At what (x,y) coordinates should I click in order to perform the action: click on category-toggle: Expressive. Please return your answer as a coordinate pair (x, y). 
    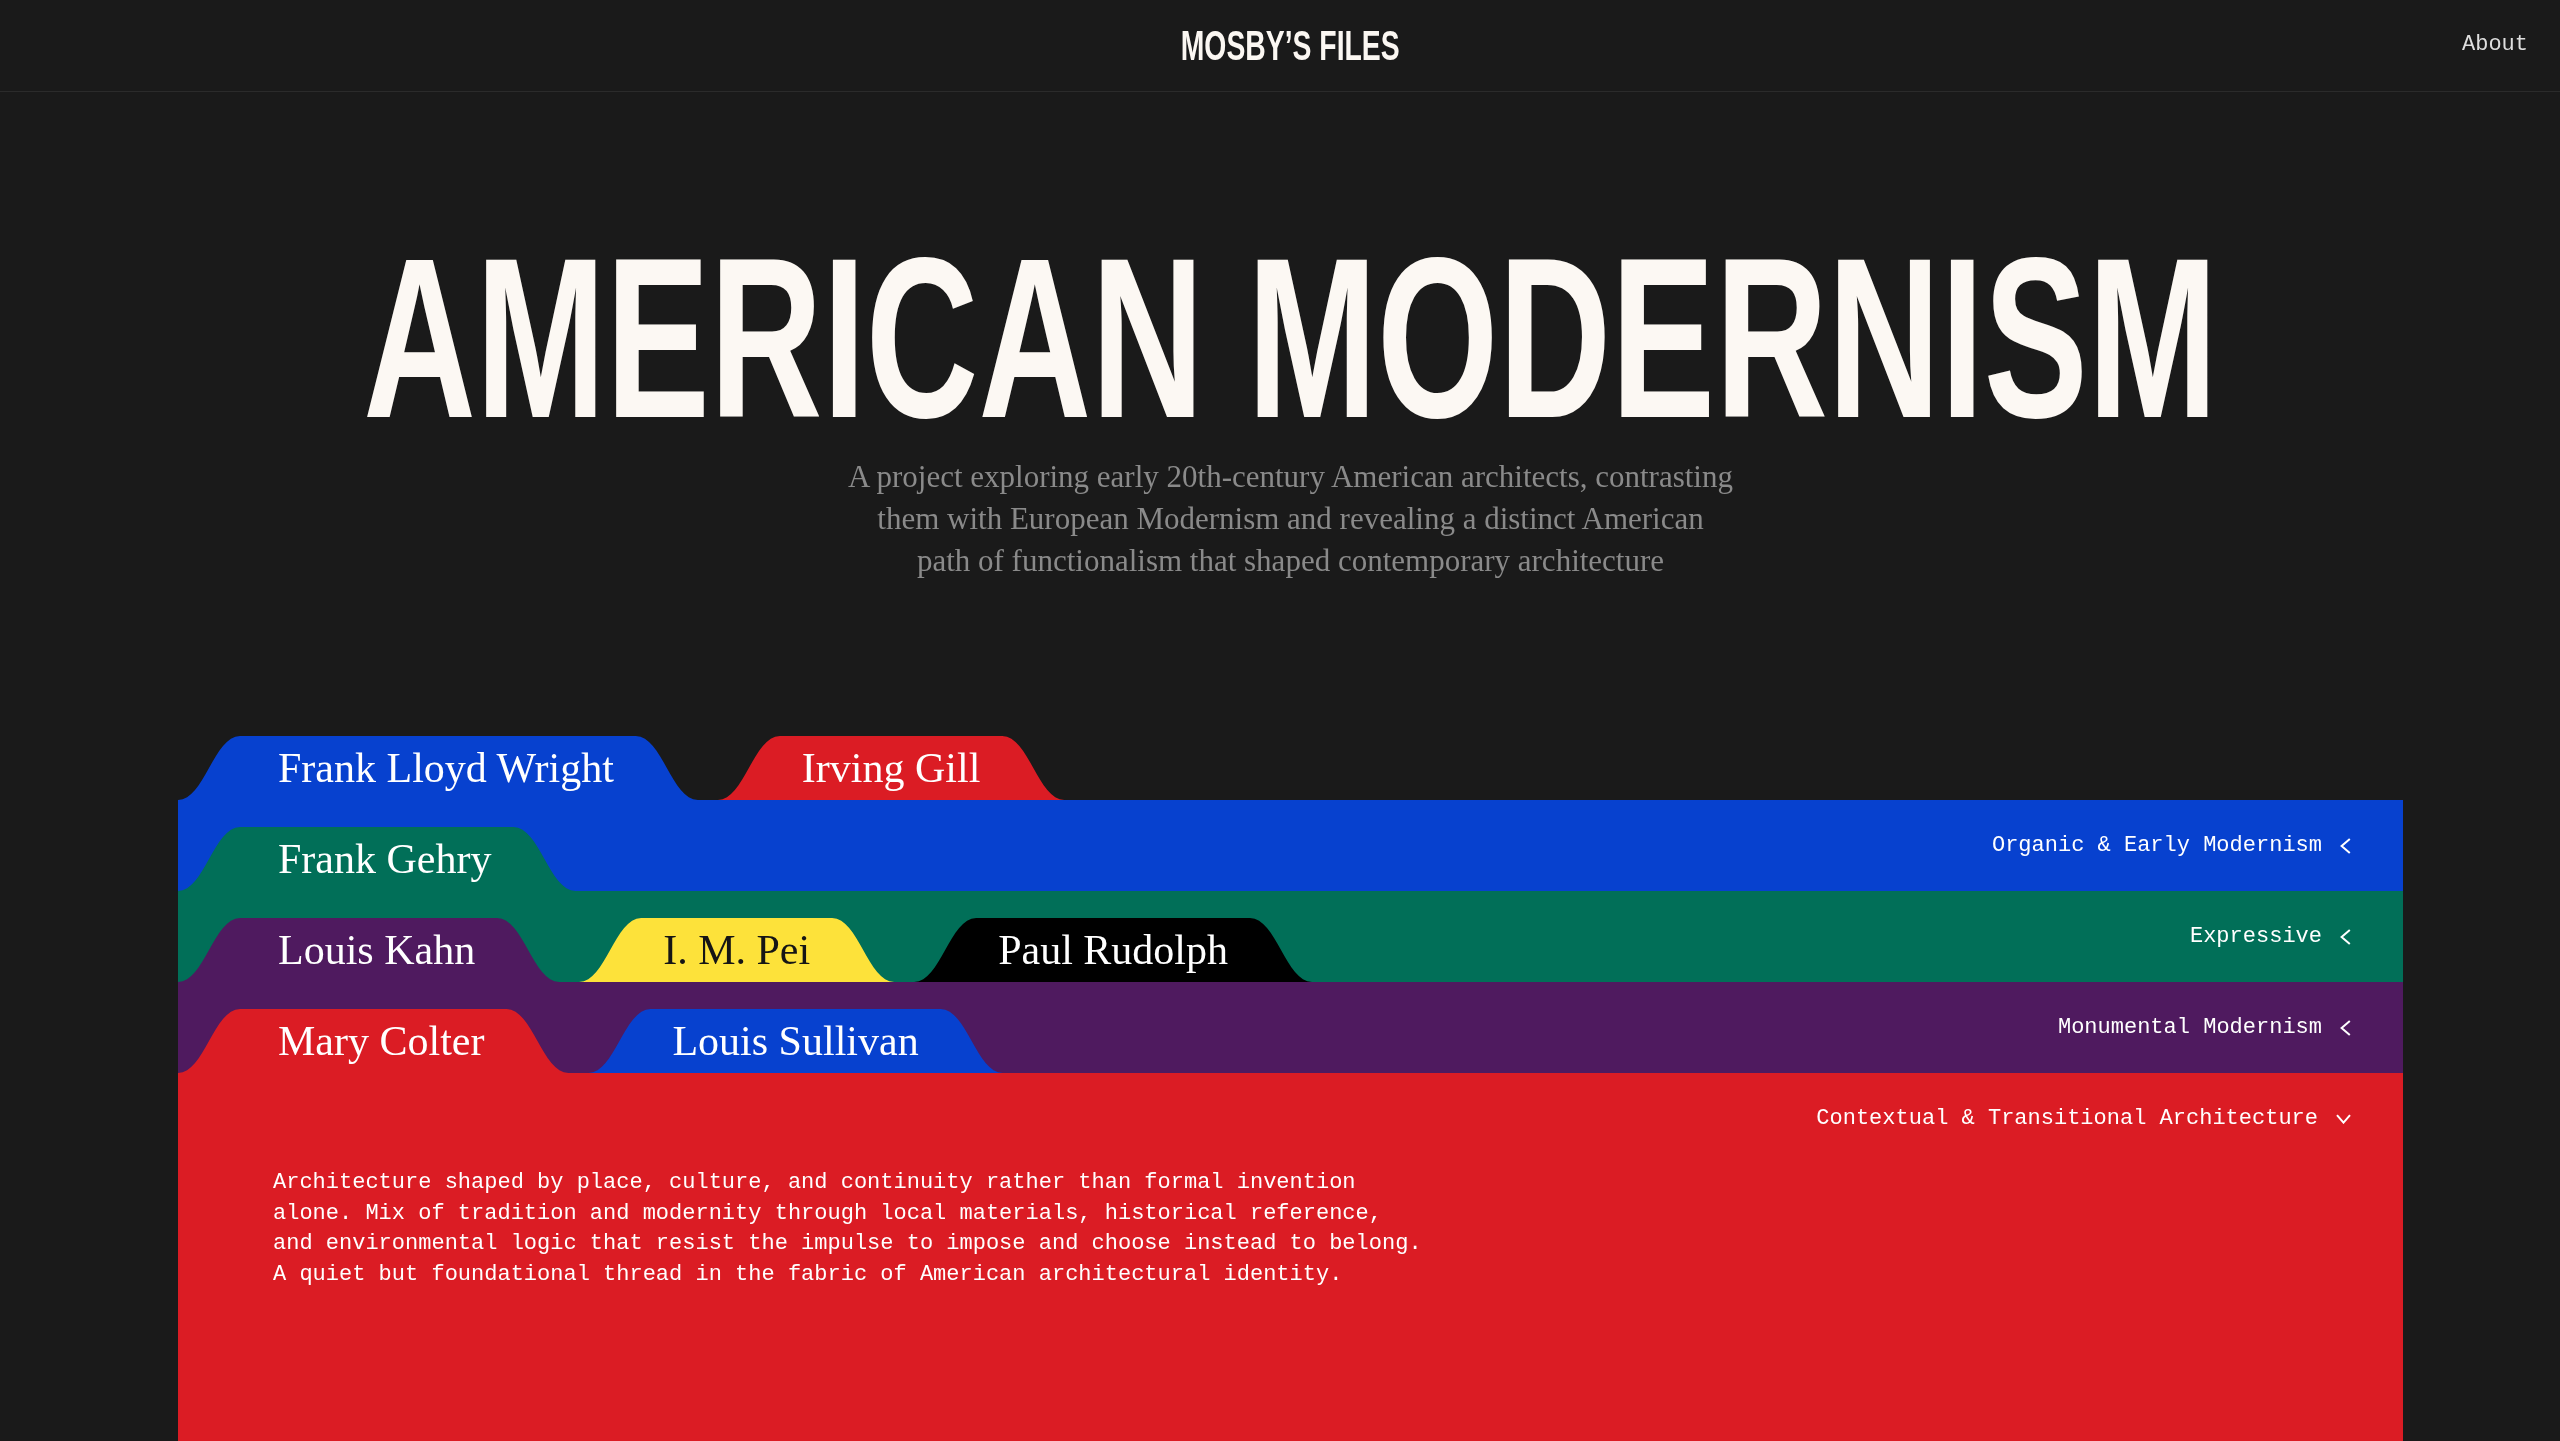
    Looking at the image, I should click on (2270, 936).